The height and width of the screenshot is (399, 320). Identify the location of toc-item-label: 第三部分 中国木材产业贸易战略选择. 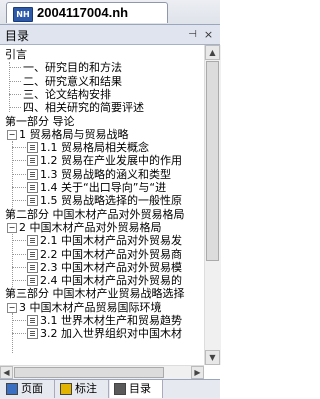
(95, 293).